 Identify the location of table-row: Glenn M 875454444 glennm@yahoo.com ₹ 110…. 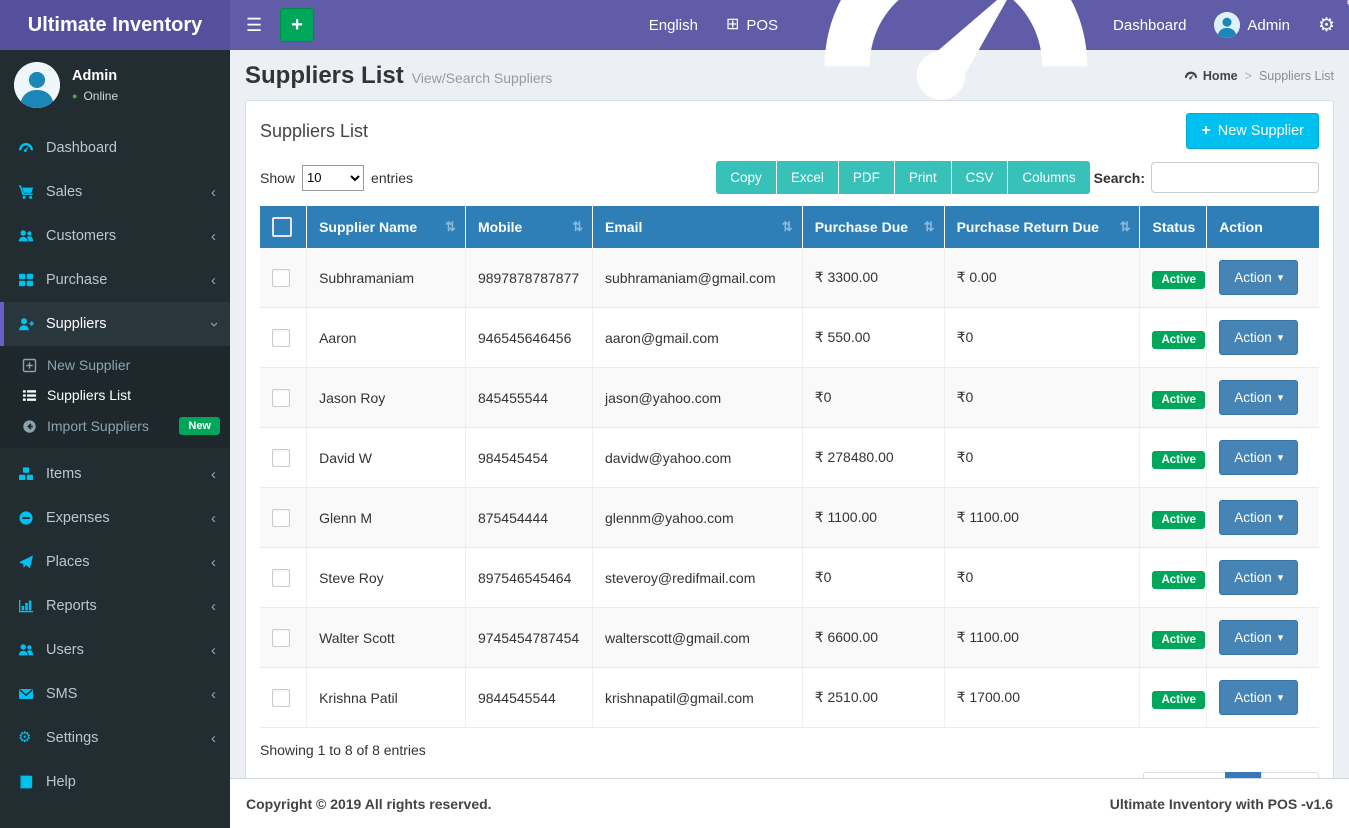
(789, 517).